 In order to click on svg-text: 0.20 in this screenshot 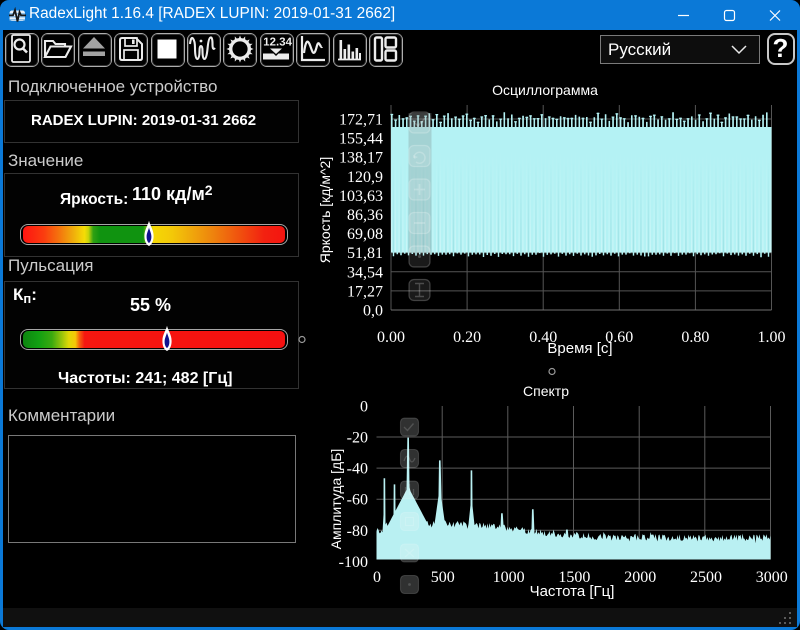, I will do `click(467, 337)`.